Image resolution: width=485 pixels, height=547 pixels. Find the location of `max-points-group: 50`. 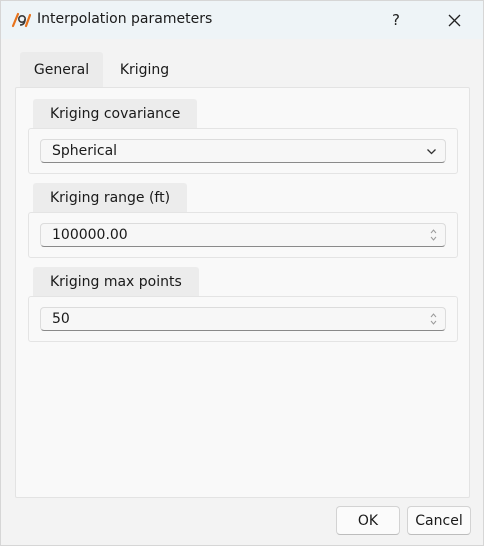

max-points-group: 50 is located at coordinates (243, 319).